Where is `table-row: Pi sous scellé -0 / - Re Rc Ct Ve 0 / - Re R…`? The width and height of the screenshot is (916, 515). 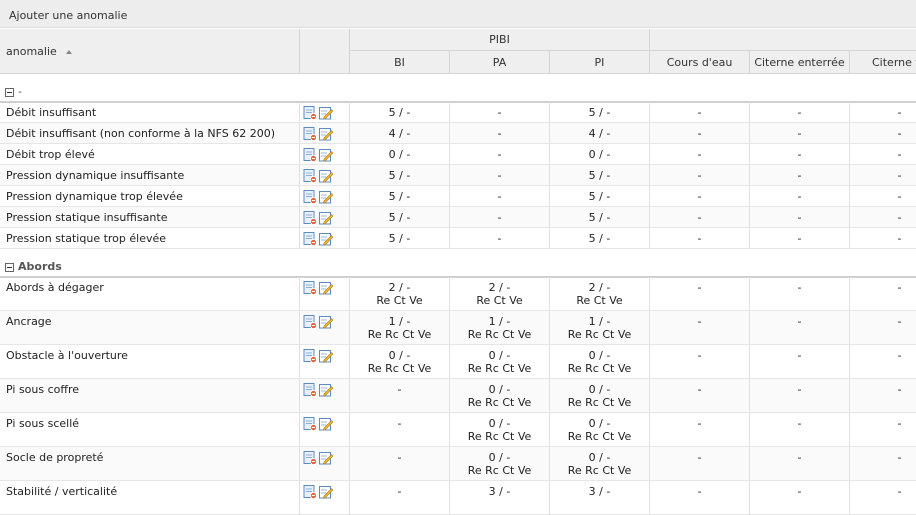
table-row: Pi sous scellé -0 / - Re Rc Ct Ve 0 / - Re R… is located at coordinates (458, 430).